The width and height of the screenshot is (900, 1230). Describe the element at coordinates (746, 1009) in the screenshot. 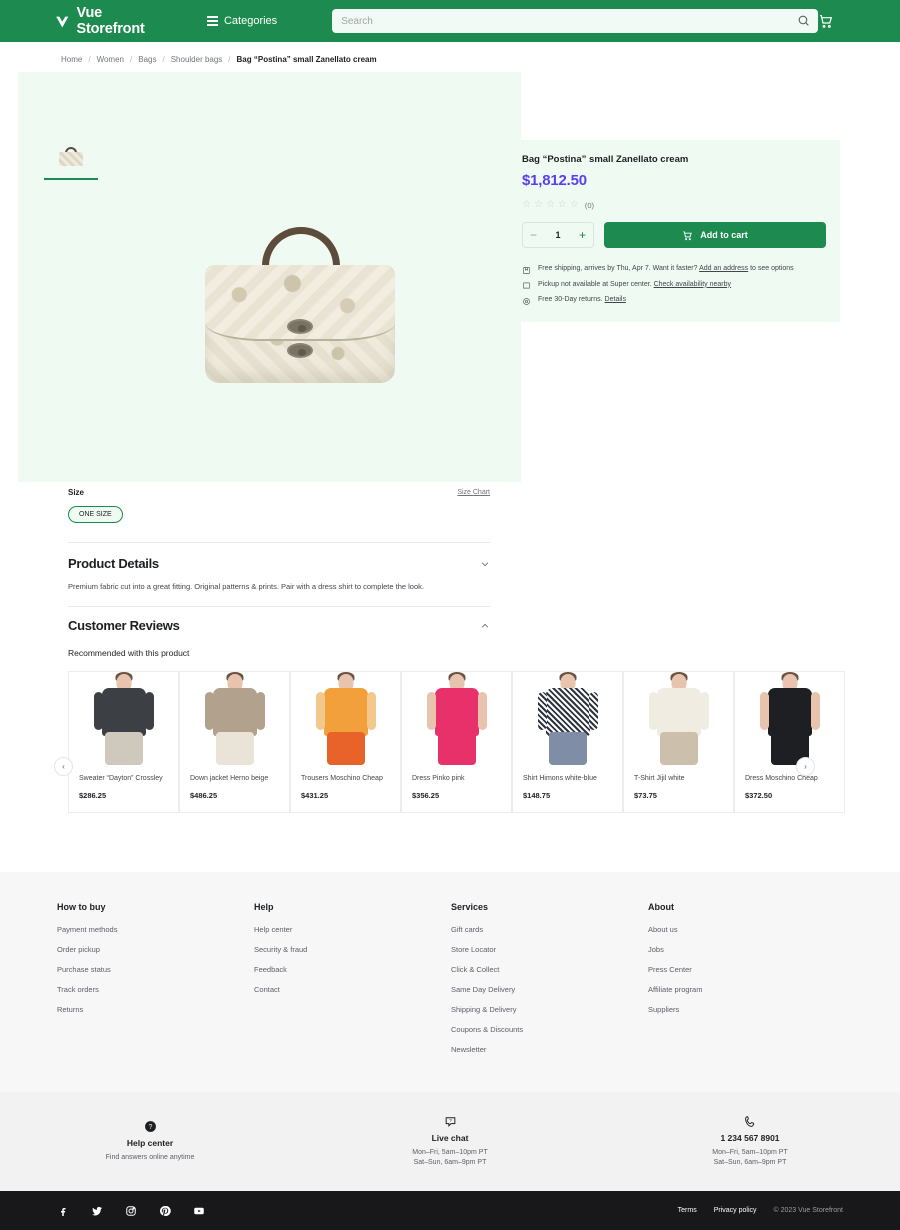

I see `footer-link: Suppliers` at that location.